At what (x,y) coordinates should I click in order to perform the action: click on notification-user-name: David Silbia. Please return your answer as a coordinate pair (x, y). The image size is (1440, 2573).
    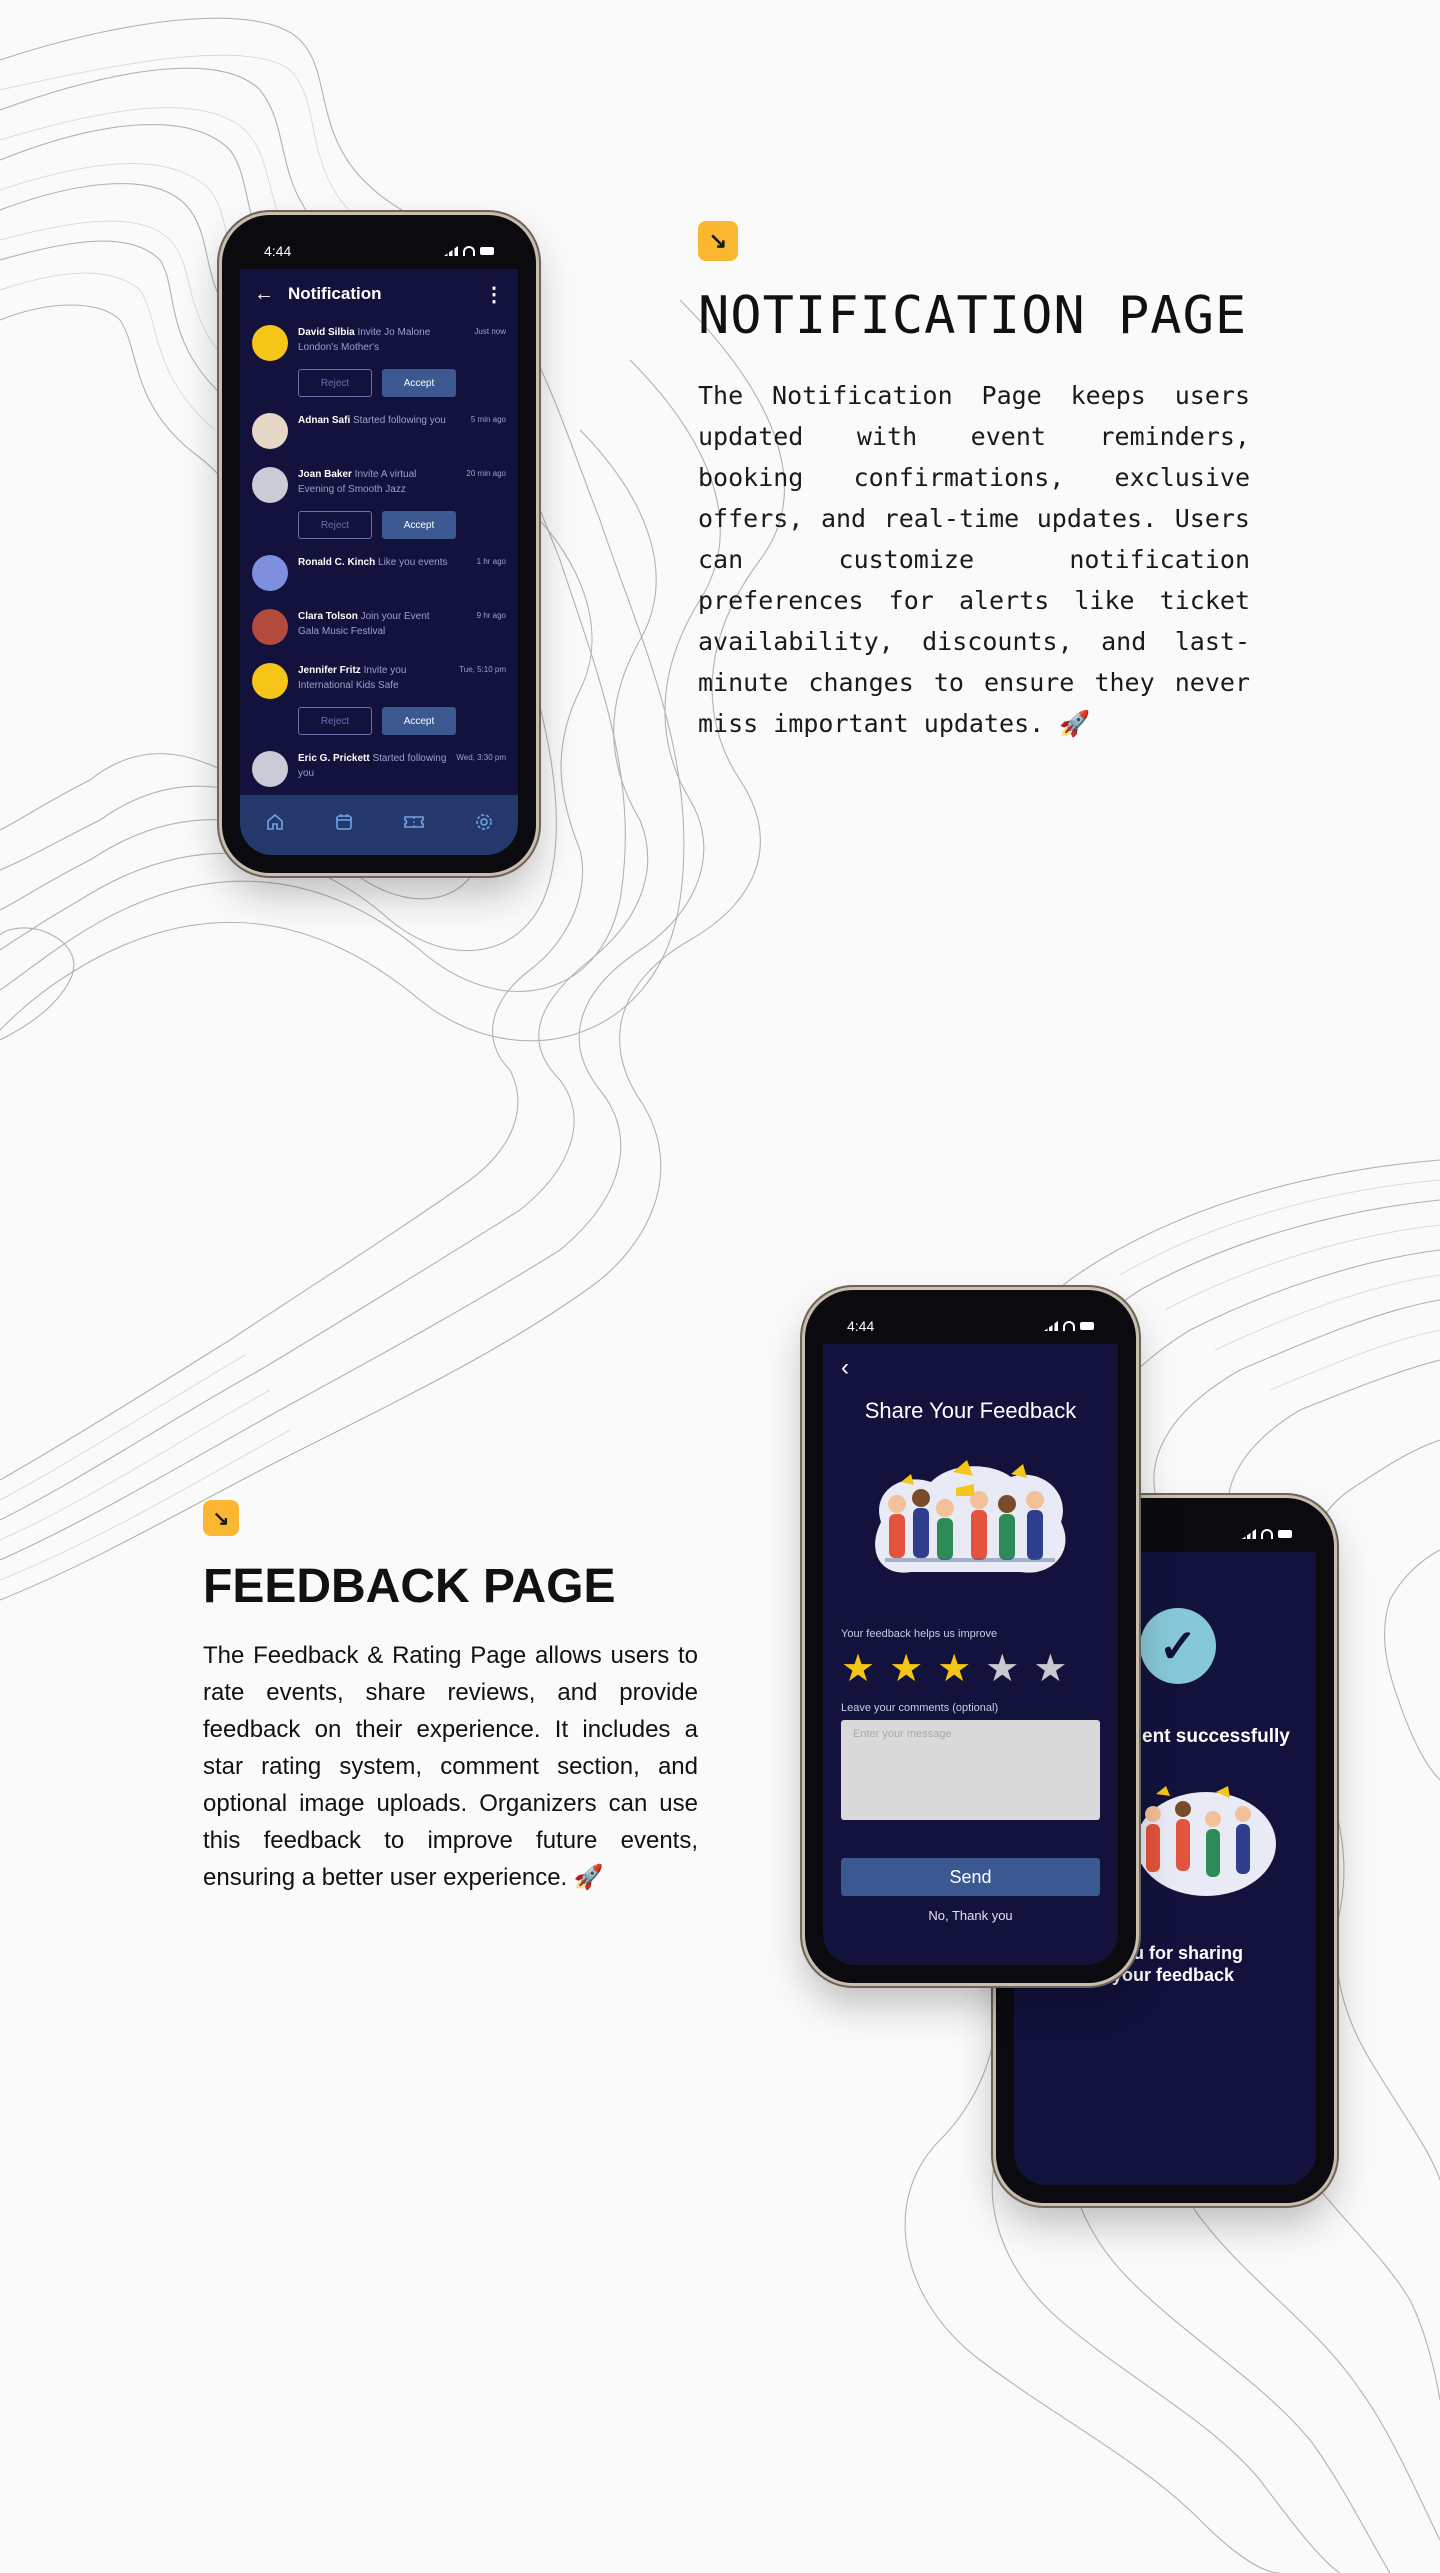
    Looking at the image, I should click on (326, 332).